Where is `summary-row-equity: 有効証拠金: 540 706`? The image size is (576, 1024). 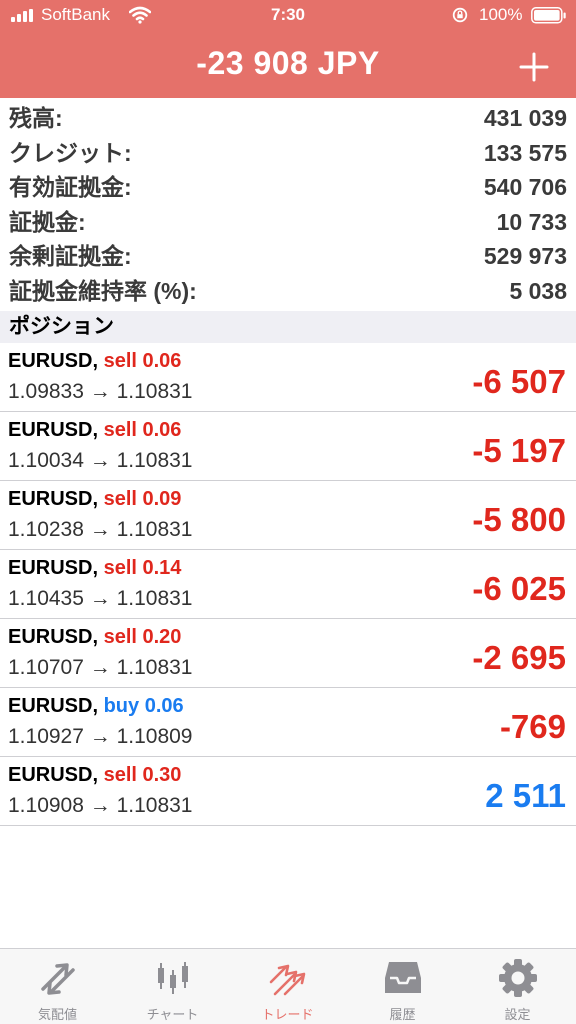 summary-row-equity: 有効証拠金: 540 706 is located at coordinates (288, 187).